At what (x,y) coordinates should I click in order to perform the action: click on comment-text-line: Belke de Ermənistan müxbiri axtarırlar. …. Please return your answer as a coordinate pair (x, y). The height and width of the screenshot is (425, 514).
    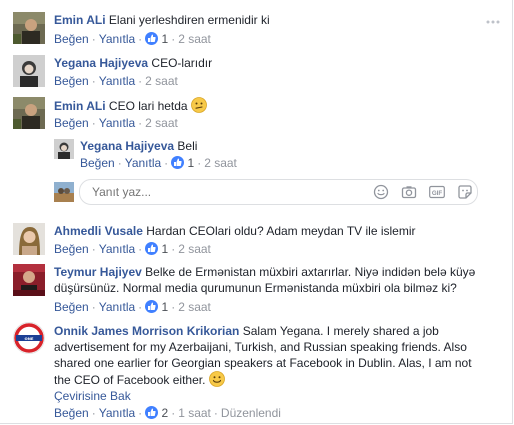
    Looking at the image, I should click on (310, 272).